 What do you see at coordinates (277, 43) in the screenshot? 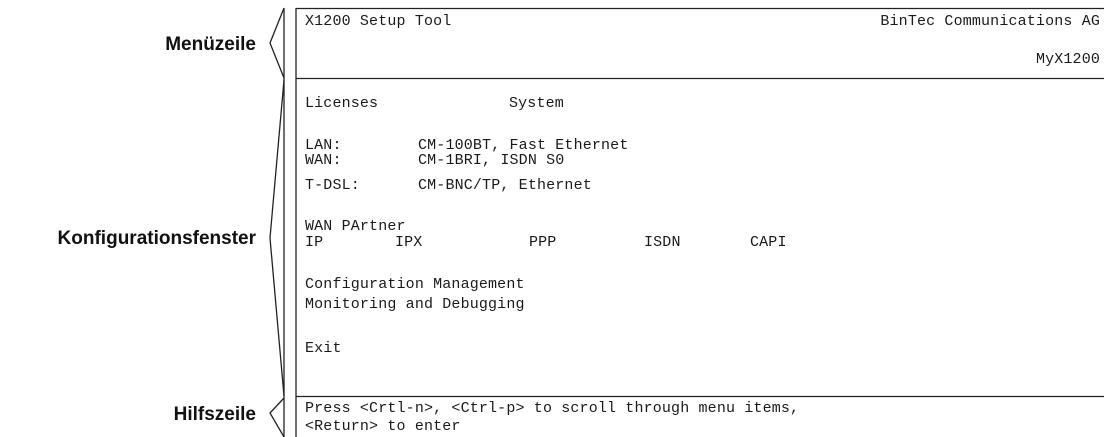
I see `menu-bar-bracket` at bounding box center [277, 43].